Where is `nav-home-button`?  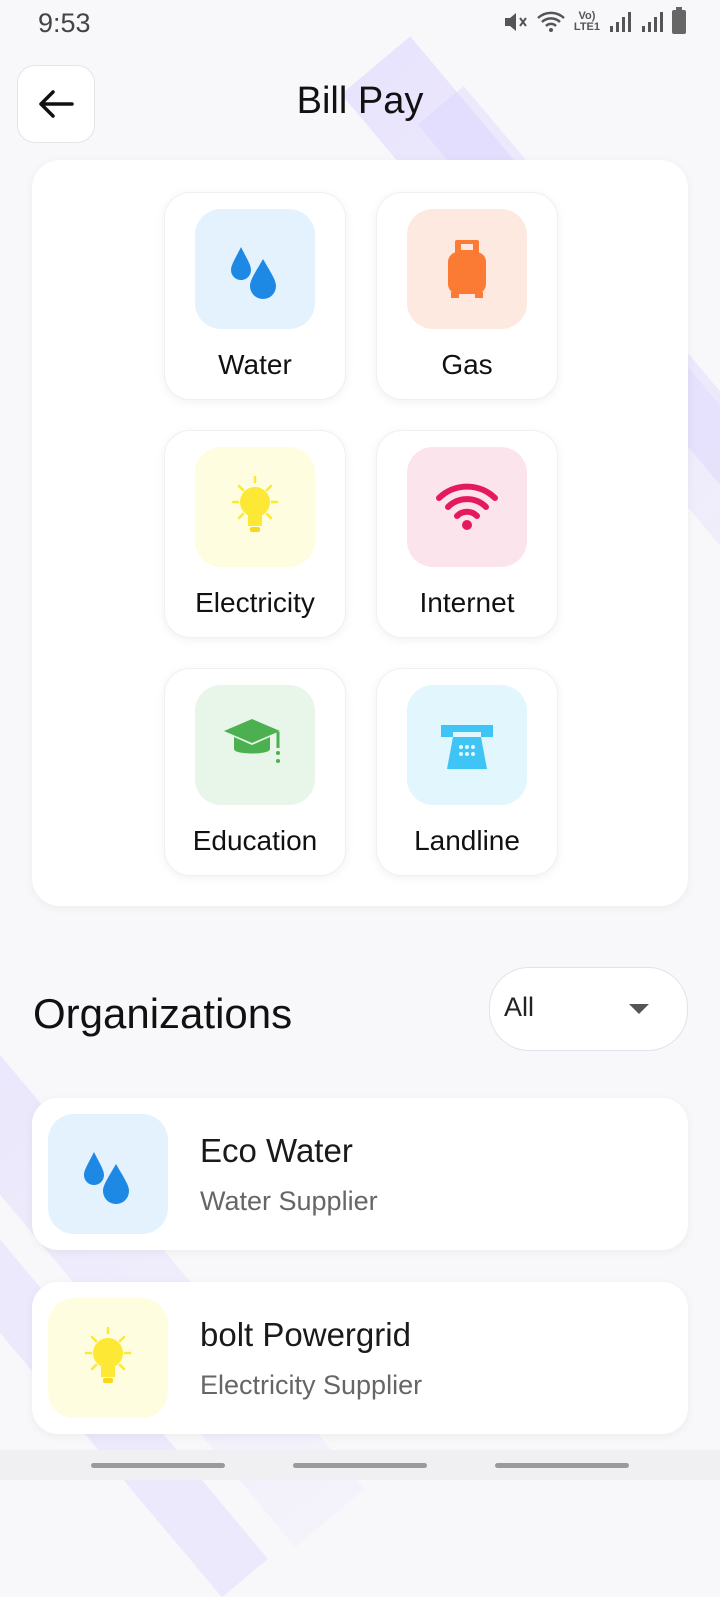 nav-home-button is located at coordinates (360, 1465).